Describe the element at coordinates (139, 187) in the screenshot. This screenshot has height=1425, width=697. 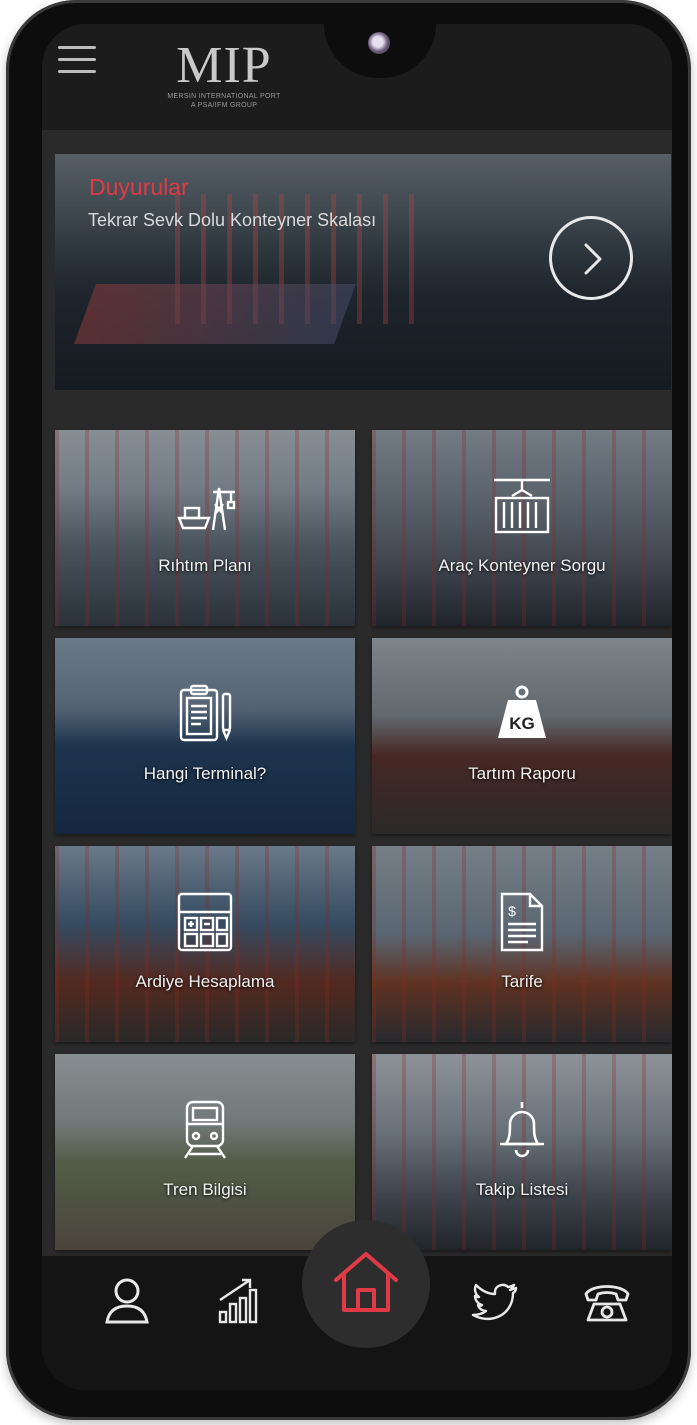
I see `banner-title: Duyurular` at that location.